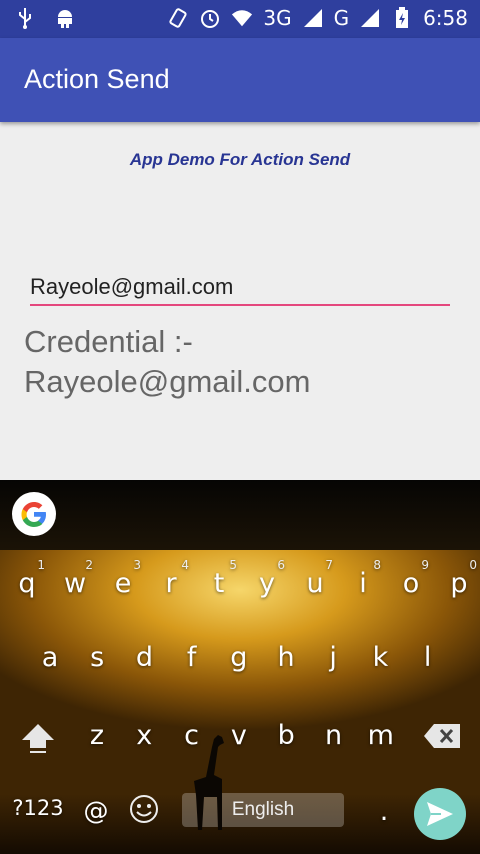 Image resolution: width=480 pixels, height=854 pixels. I want to click on key-q: q1, so click(27, 578).